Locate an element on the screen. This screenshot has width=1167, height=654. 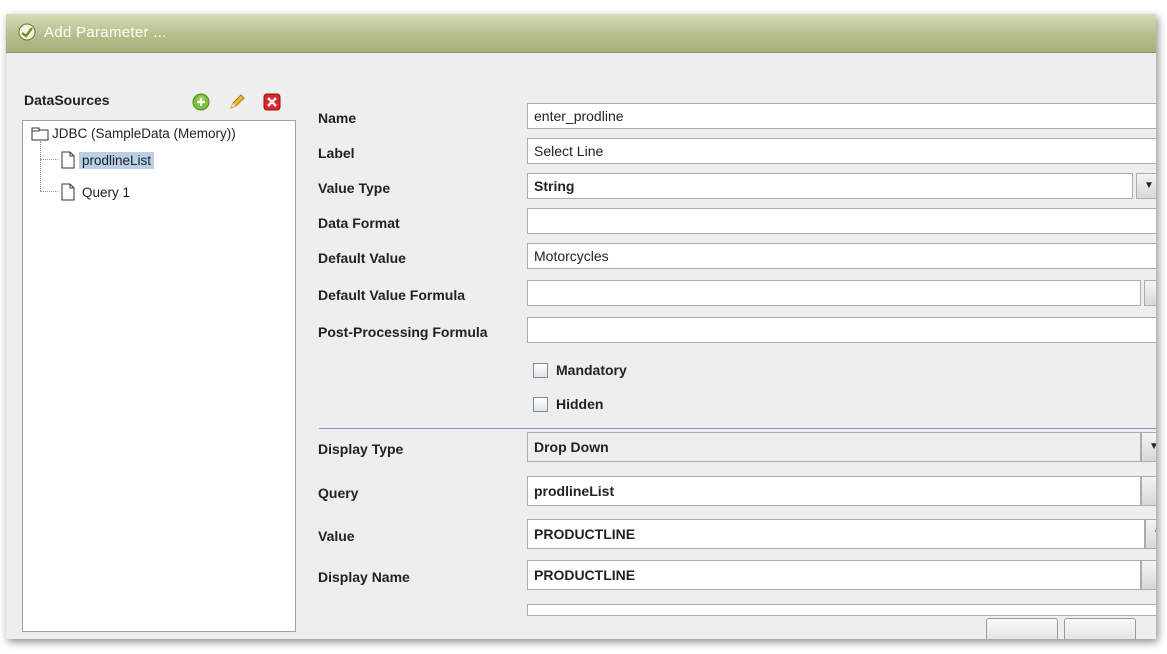
display-name-select: PRODUCTLINE is located at coordinates (834, 575).